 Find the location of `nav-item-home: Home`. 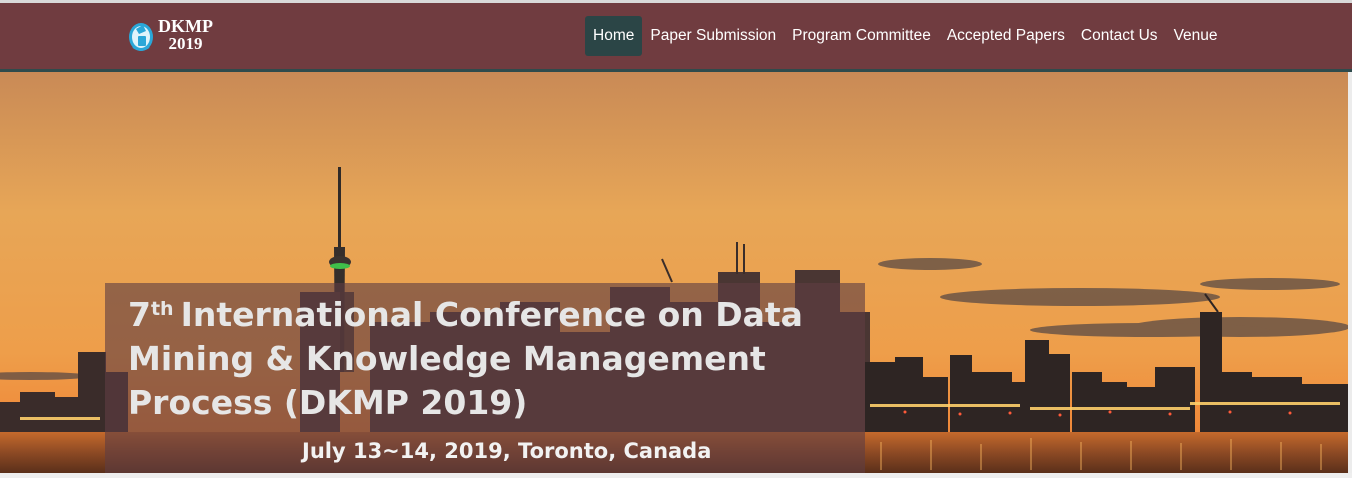

nav-item-home: Home is located at coordinates (614, 36).